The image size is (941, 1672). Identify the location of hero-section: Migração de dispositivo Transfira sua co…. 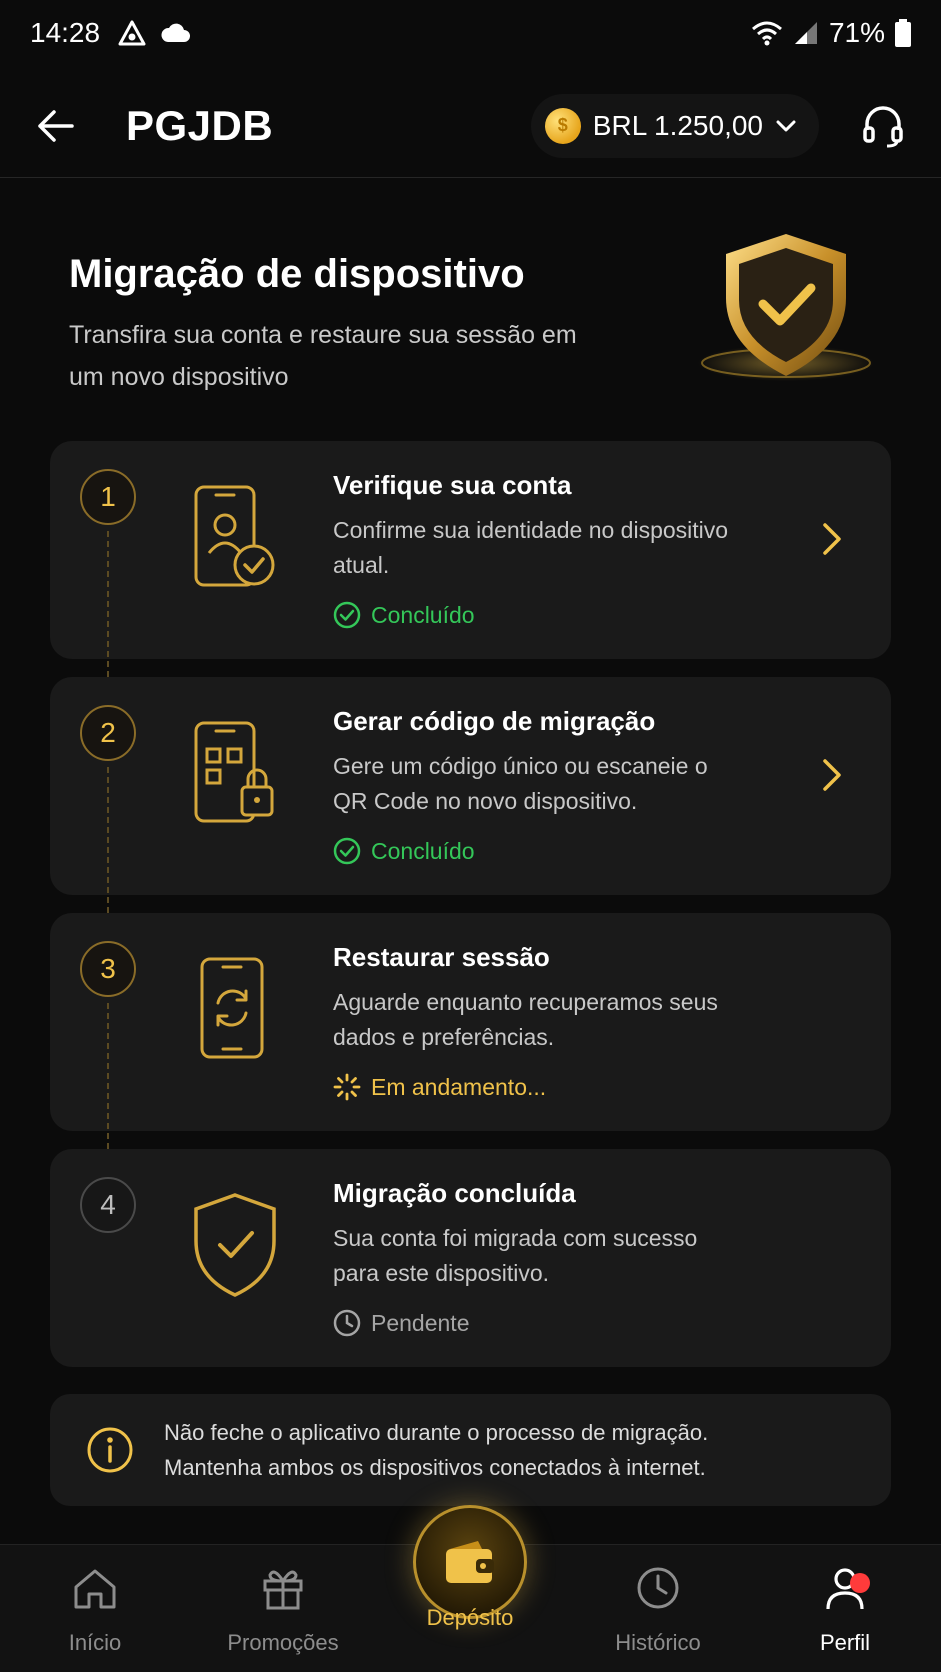
(470, 303).